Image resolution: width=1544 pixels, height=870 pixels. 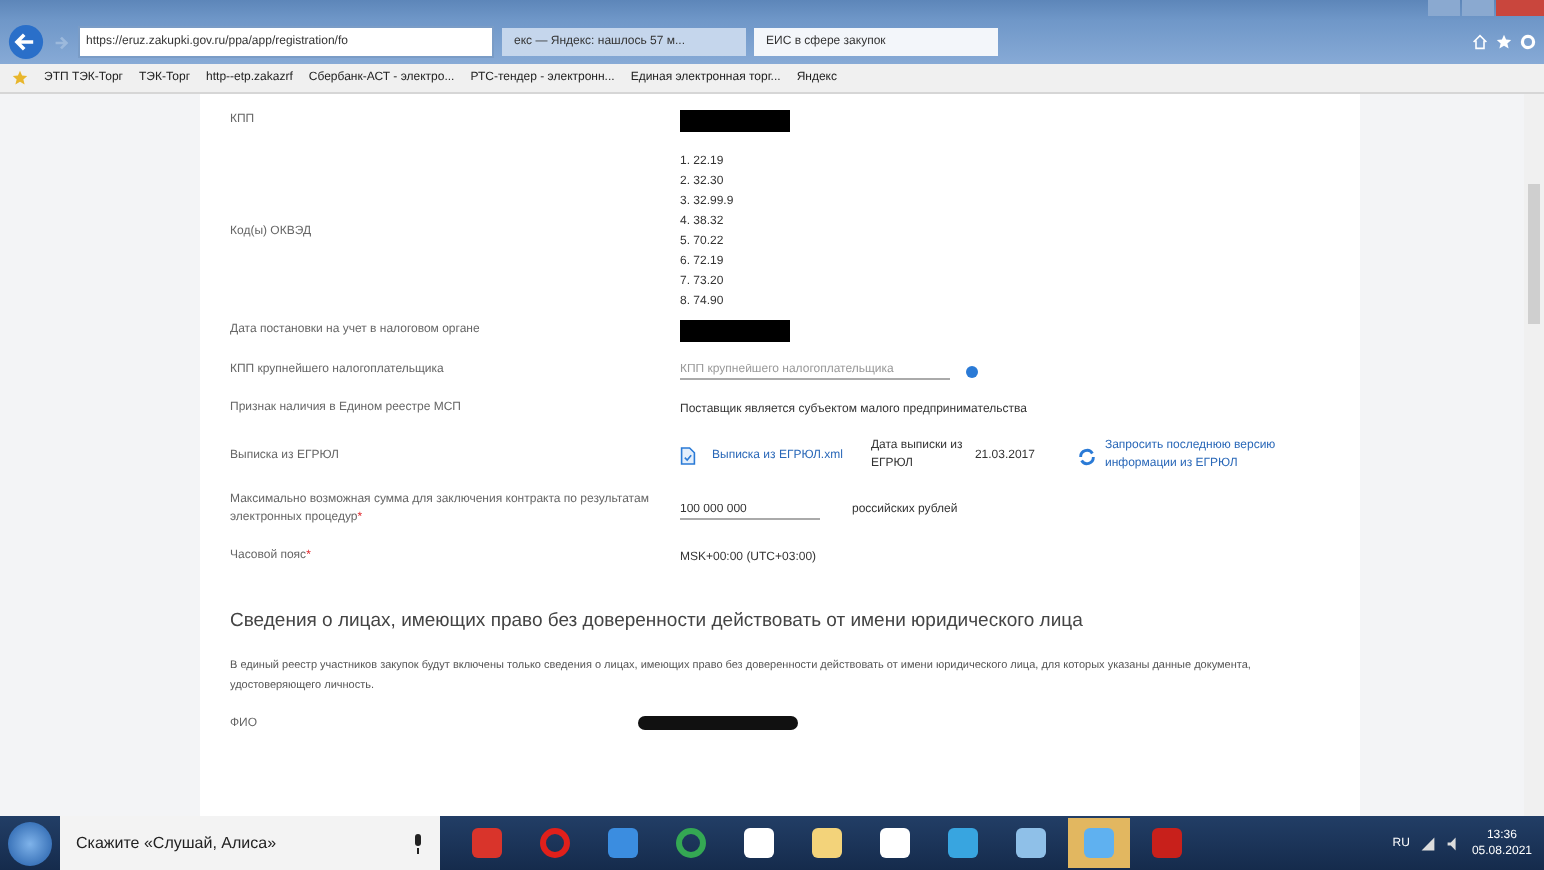 I want to click on microphone-icon, so click(x=418, y=843).